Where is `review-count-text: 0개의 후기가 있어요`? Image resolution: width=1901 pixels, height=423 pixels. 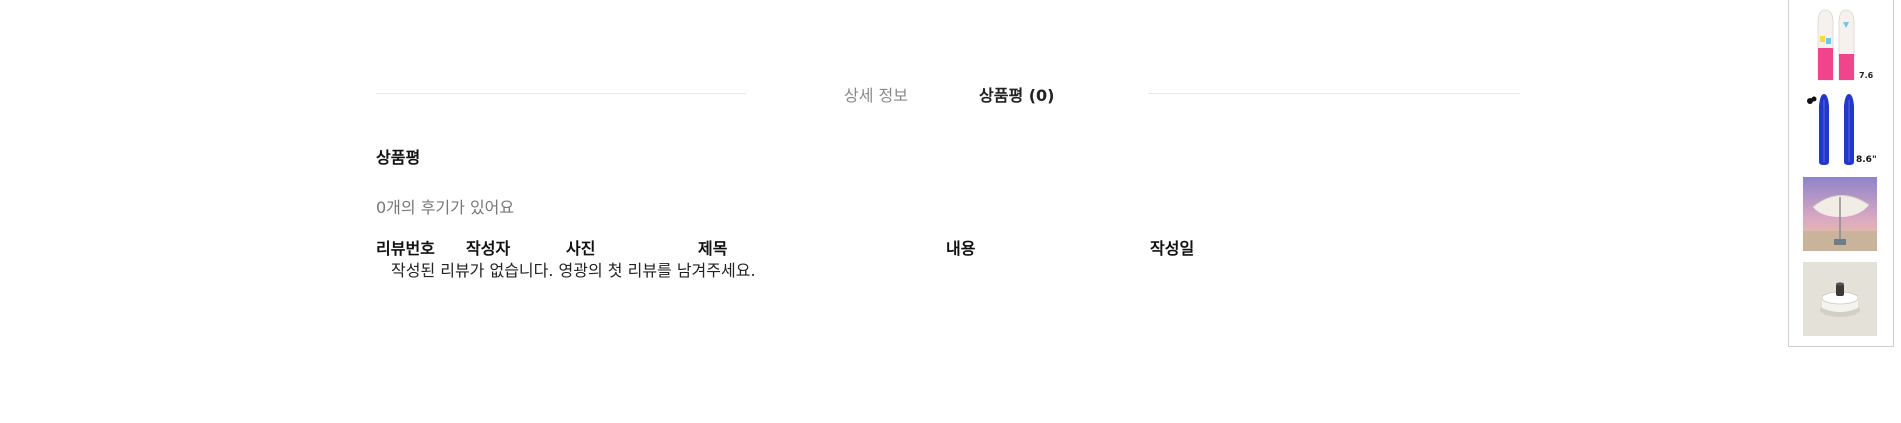 review-count-text: 0개의 후기가 있어요 is located at coordinates (445, 207).